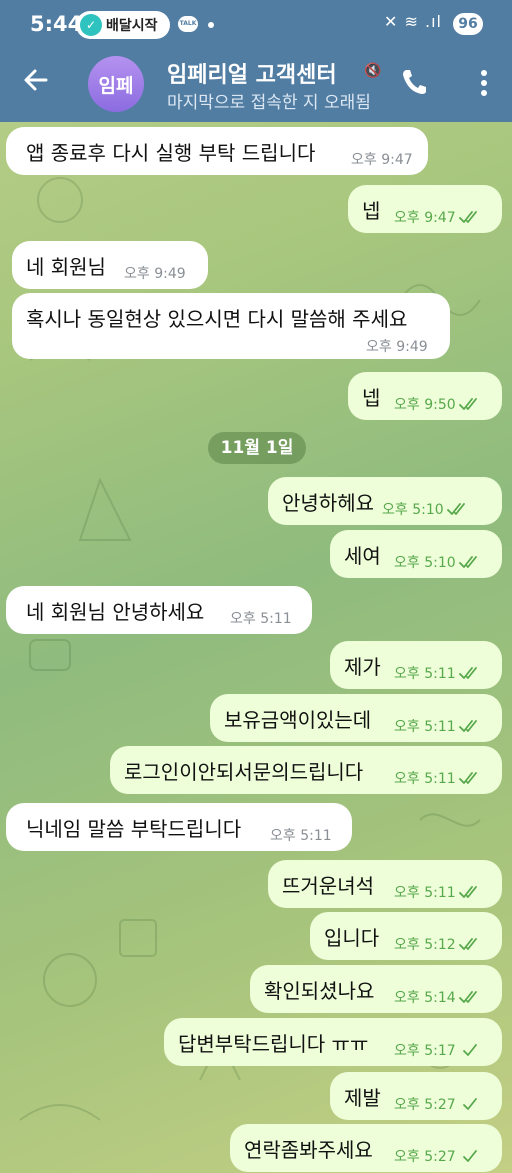 This screenshot has height=1173, width=512. I want to click on outgoing-message: 보유금액이있는데 오후 5:11, so click(356, 718).